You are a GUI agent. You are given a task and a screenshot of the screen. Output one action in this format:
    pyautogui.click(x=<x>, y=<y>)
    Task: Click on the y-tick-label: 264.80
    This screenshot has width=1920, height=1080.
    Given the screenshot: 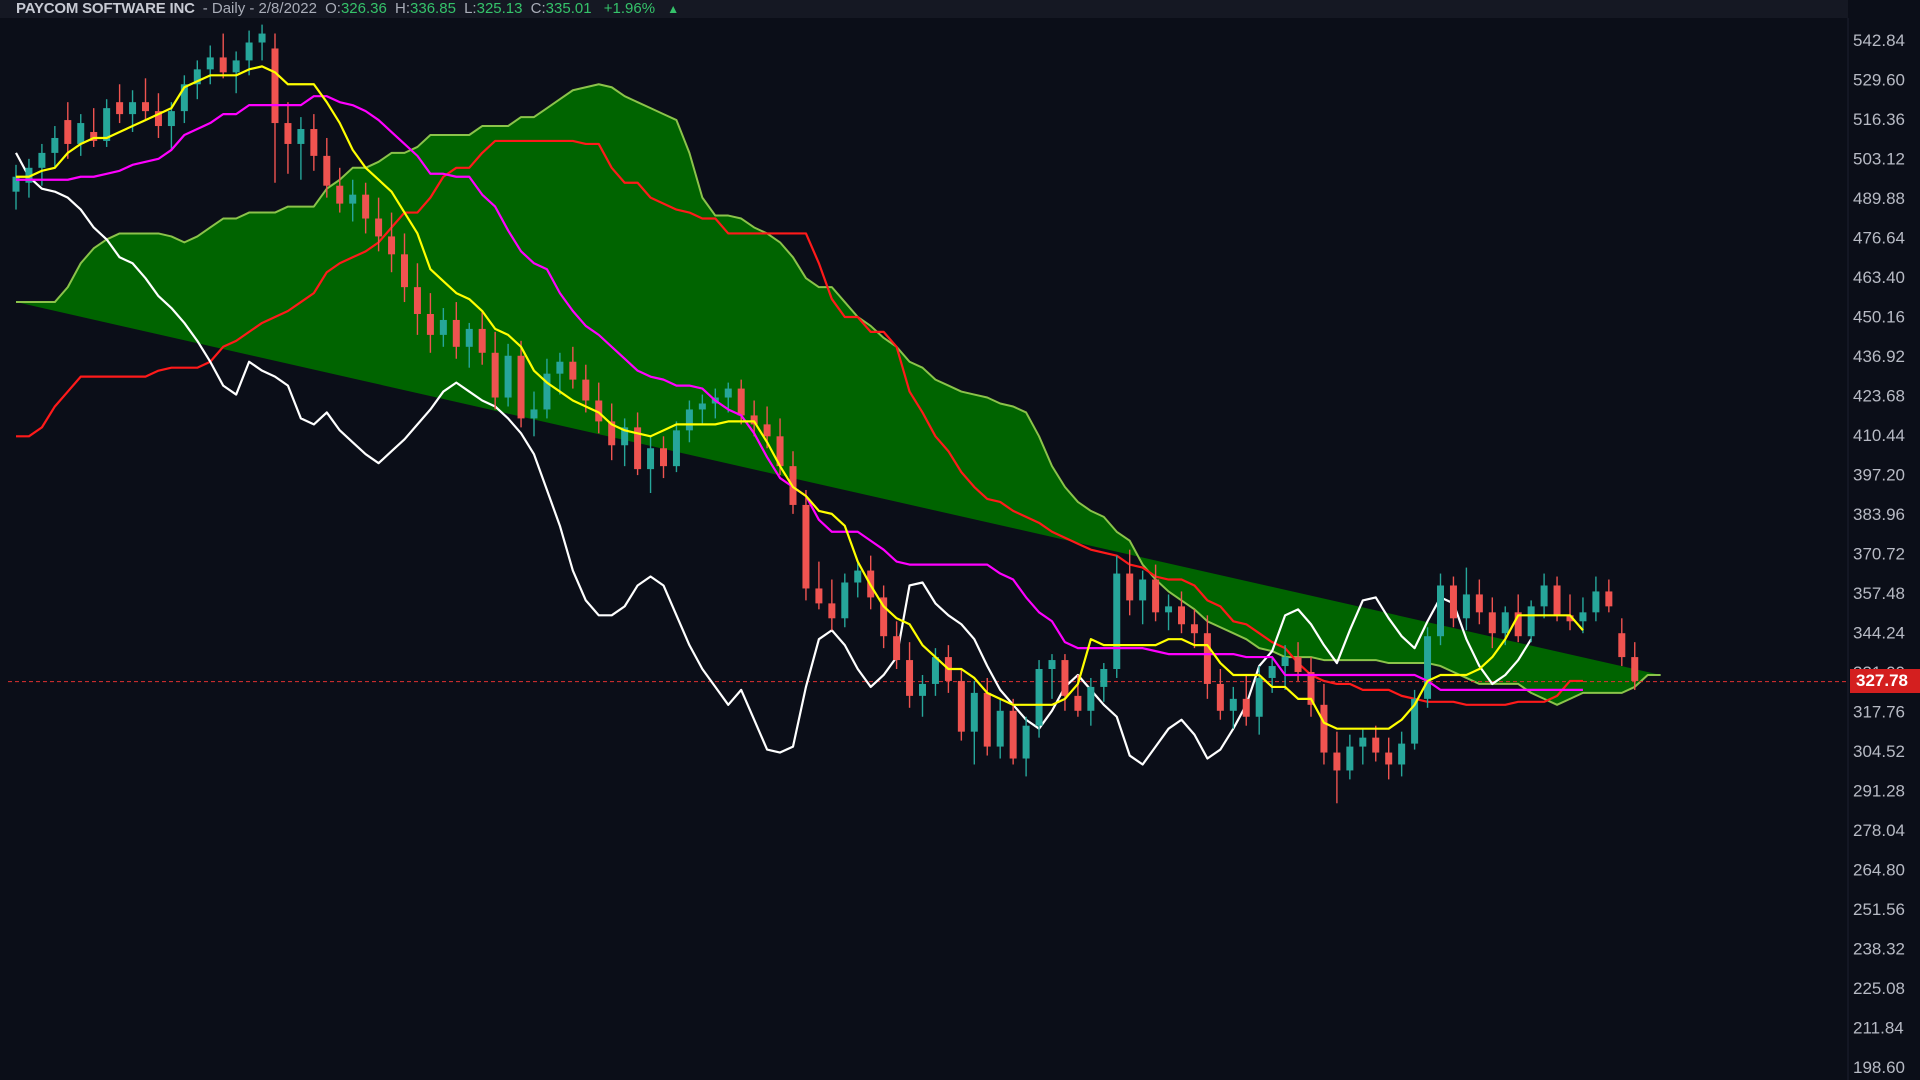 What is the action you would take?
    pyautogui.click(x=1879, y=870)
    